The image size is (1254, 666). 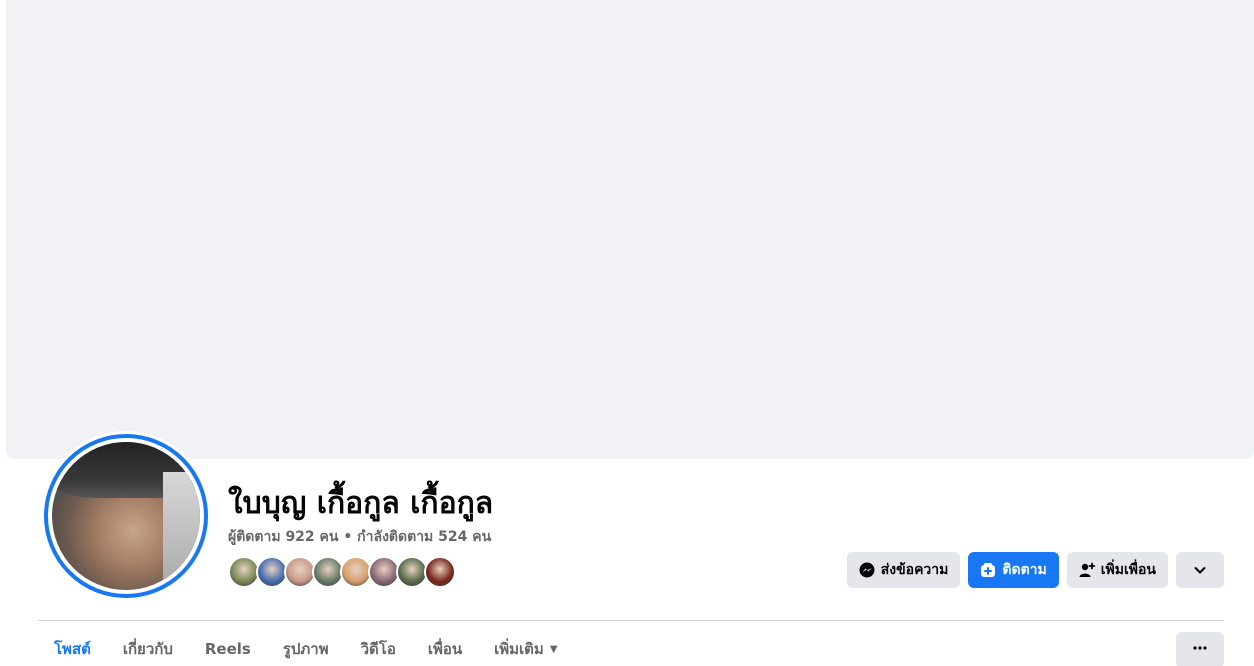 I want to click on follow-button: ติดตาม, so click(x=1013, y=570).